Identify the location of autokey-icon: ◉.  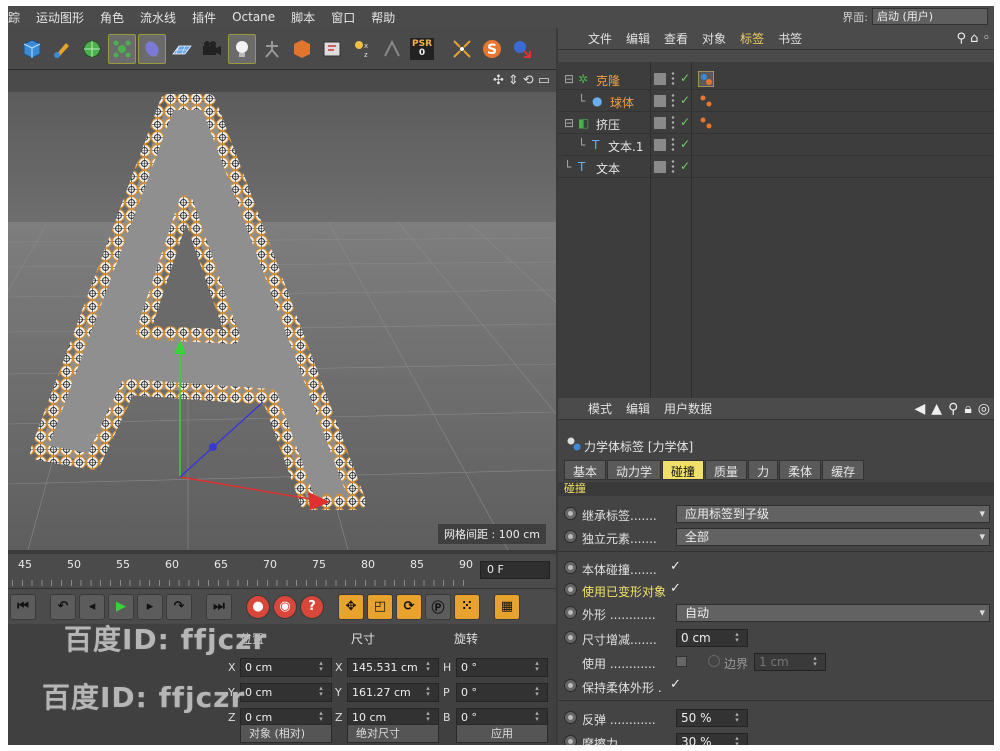
(285, 606).